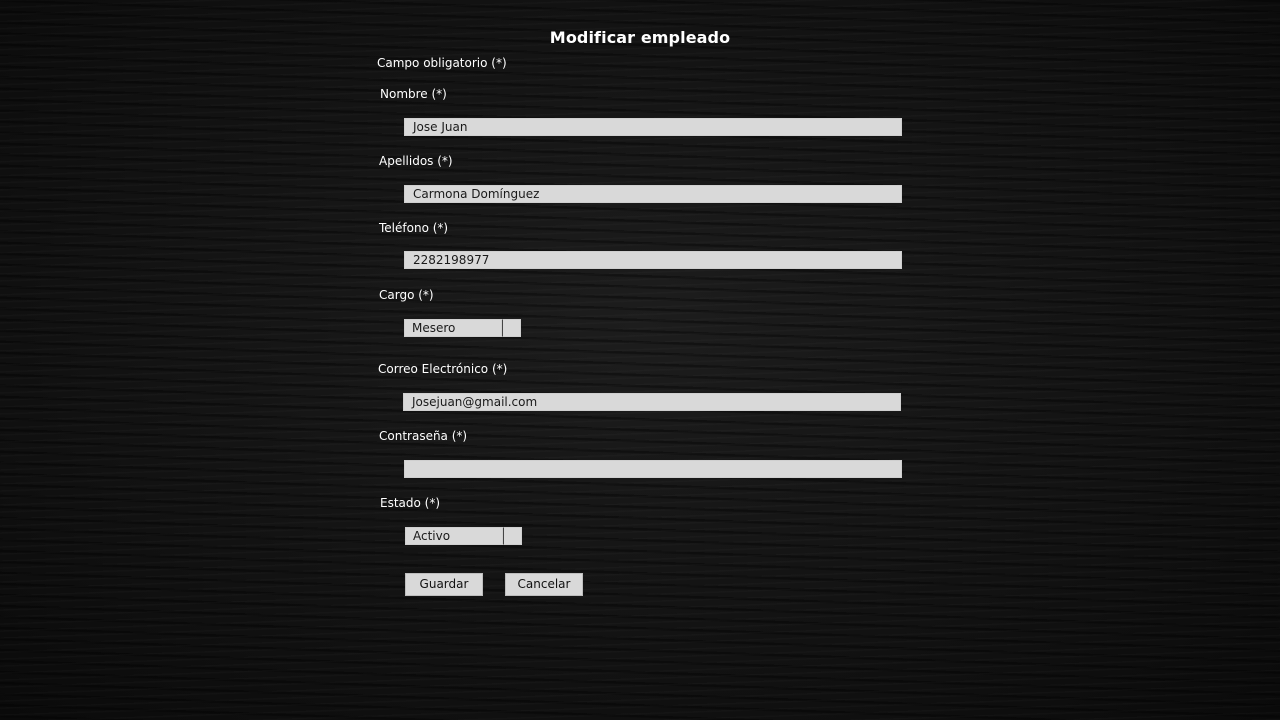  I want to click on estado-dropdown-button, so click(512, 536).